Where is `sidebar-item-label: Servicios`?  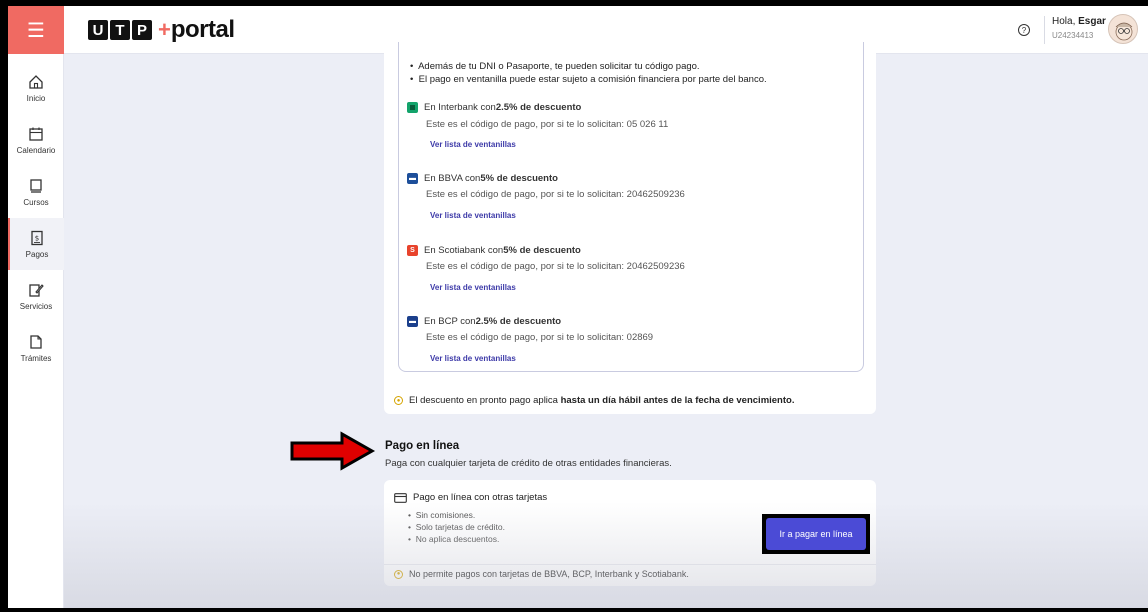
sidebar-item-label: Servicios is located at coordinates (36, 306).